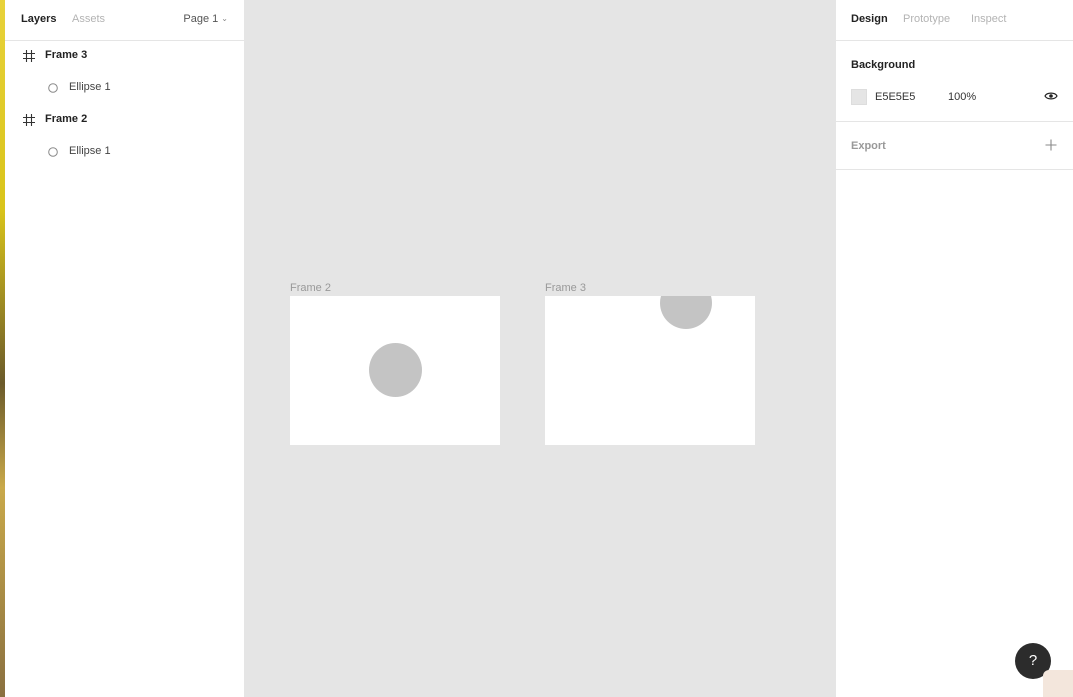  I want to click on layer-name: Frame 2, so click(66, 119).